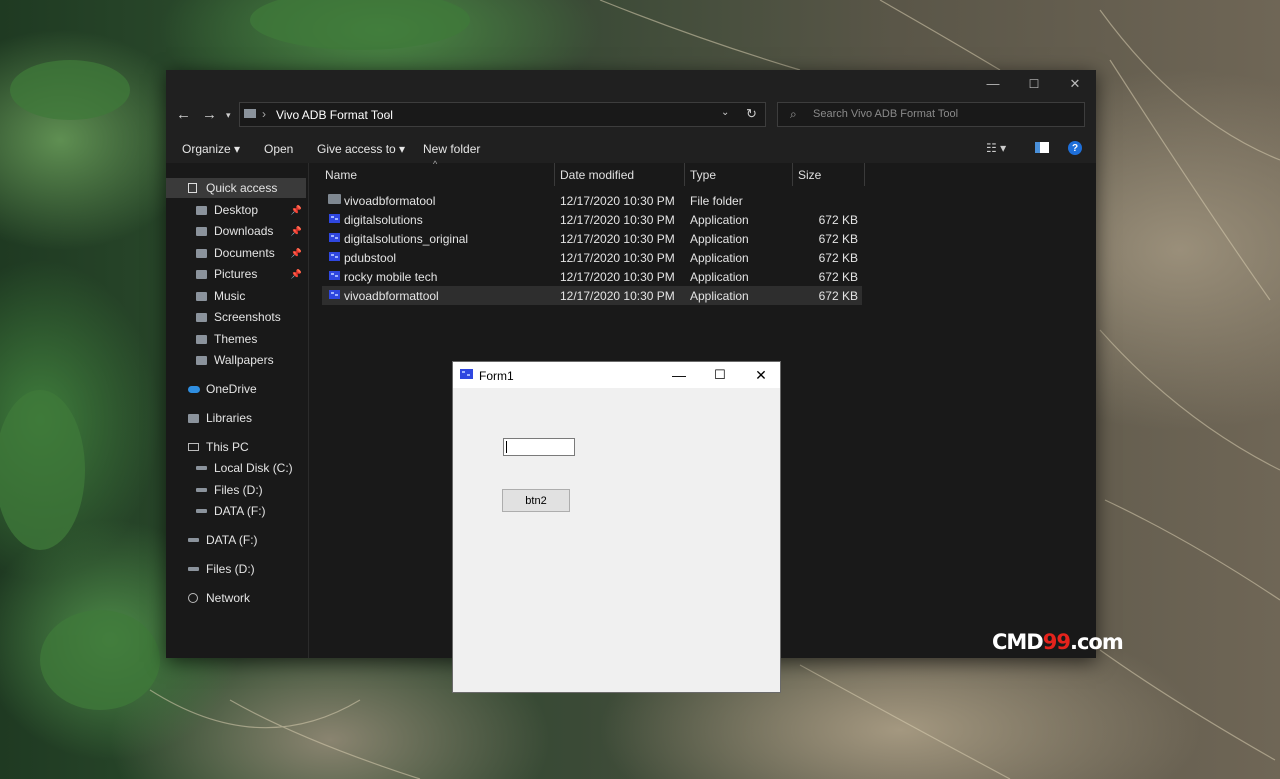 This screenshot has height=779, width=1280. I want to click on nav-item-documents: Documents 📌, so click(236, 253).